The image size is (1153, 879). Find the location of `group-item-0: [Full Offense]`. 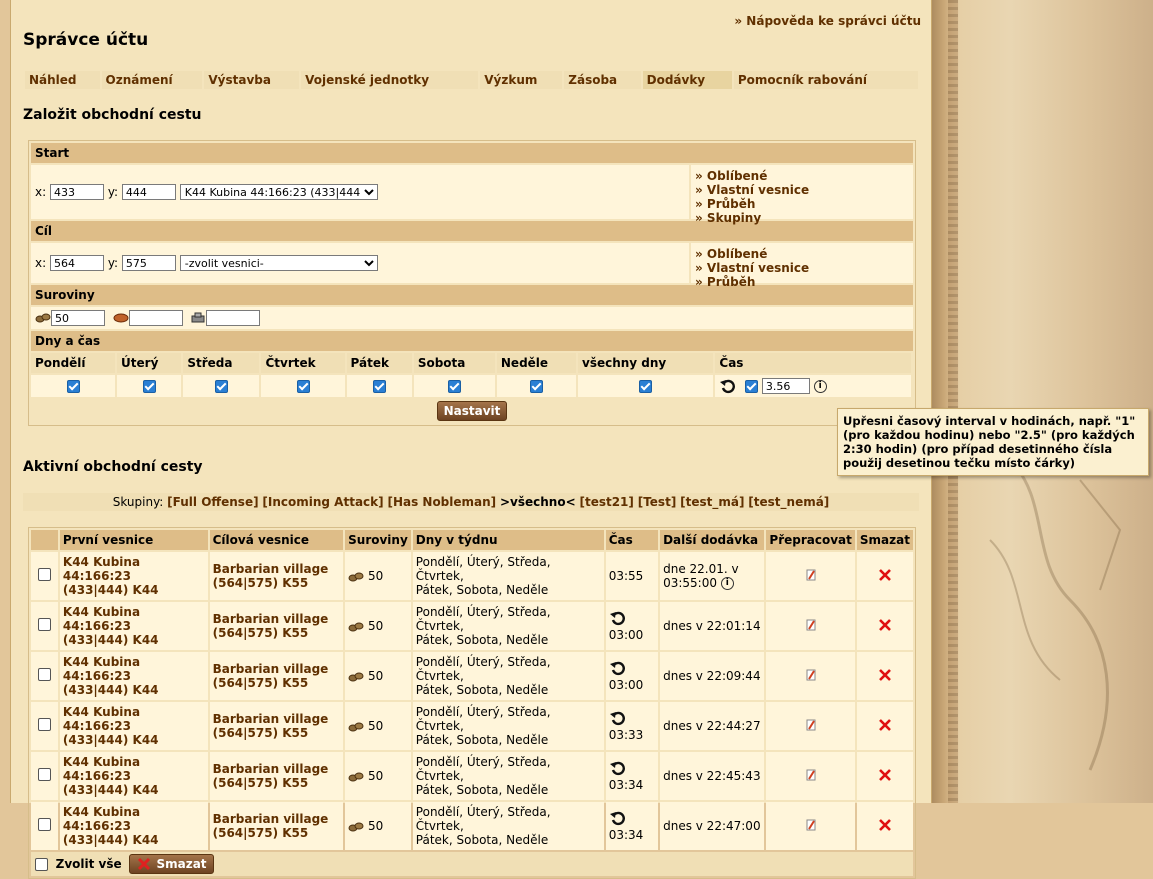

group-item-0: [Full Offense] is located at coordinates (212, 502).